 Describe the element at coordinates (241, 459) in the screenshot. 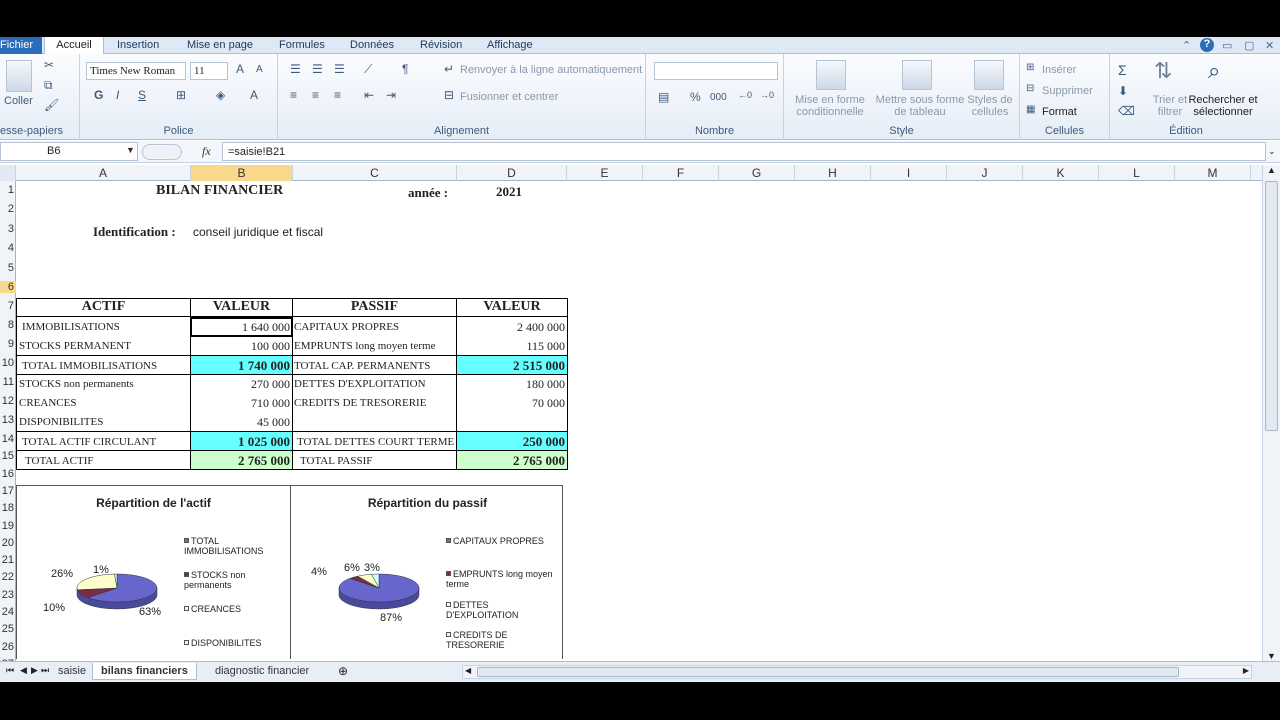

I see `actif-value: 2 765 000` at that location.